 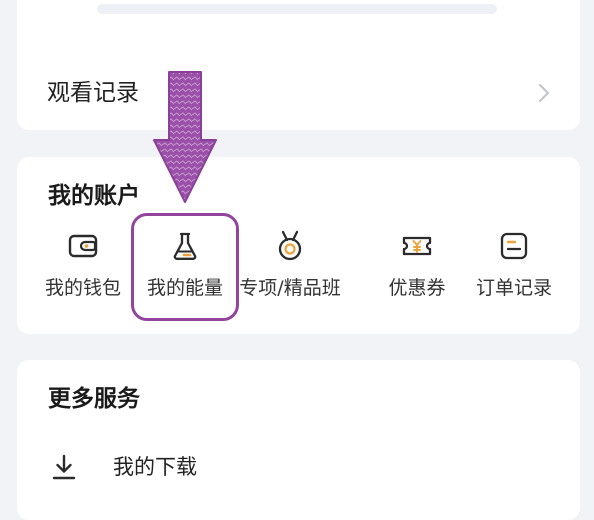 I want to click on course-button: 专项/精品班, so click(x=290, y=269).